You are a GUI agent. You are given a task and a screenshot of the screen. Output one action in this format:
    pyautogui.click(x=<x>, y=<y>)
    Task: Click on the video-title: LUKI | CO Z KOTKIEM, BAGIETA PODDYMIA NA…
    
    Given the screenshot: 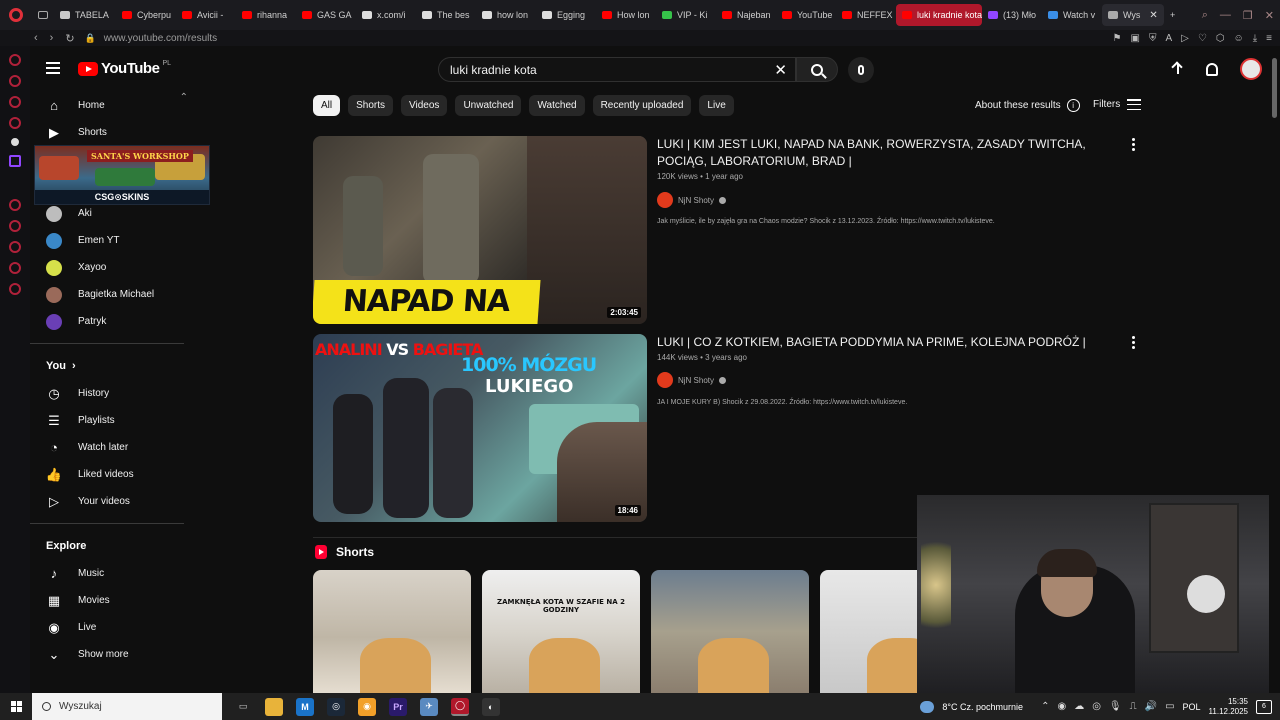 What is the action you would take?
    pyautogui.click(x=887, y=342)
    